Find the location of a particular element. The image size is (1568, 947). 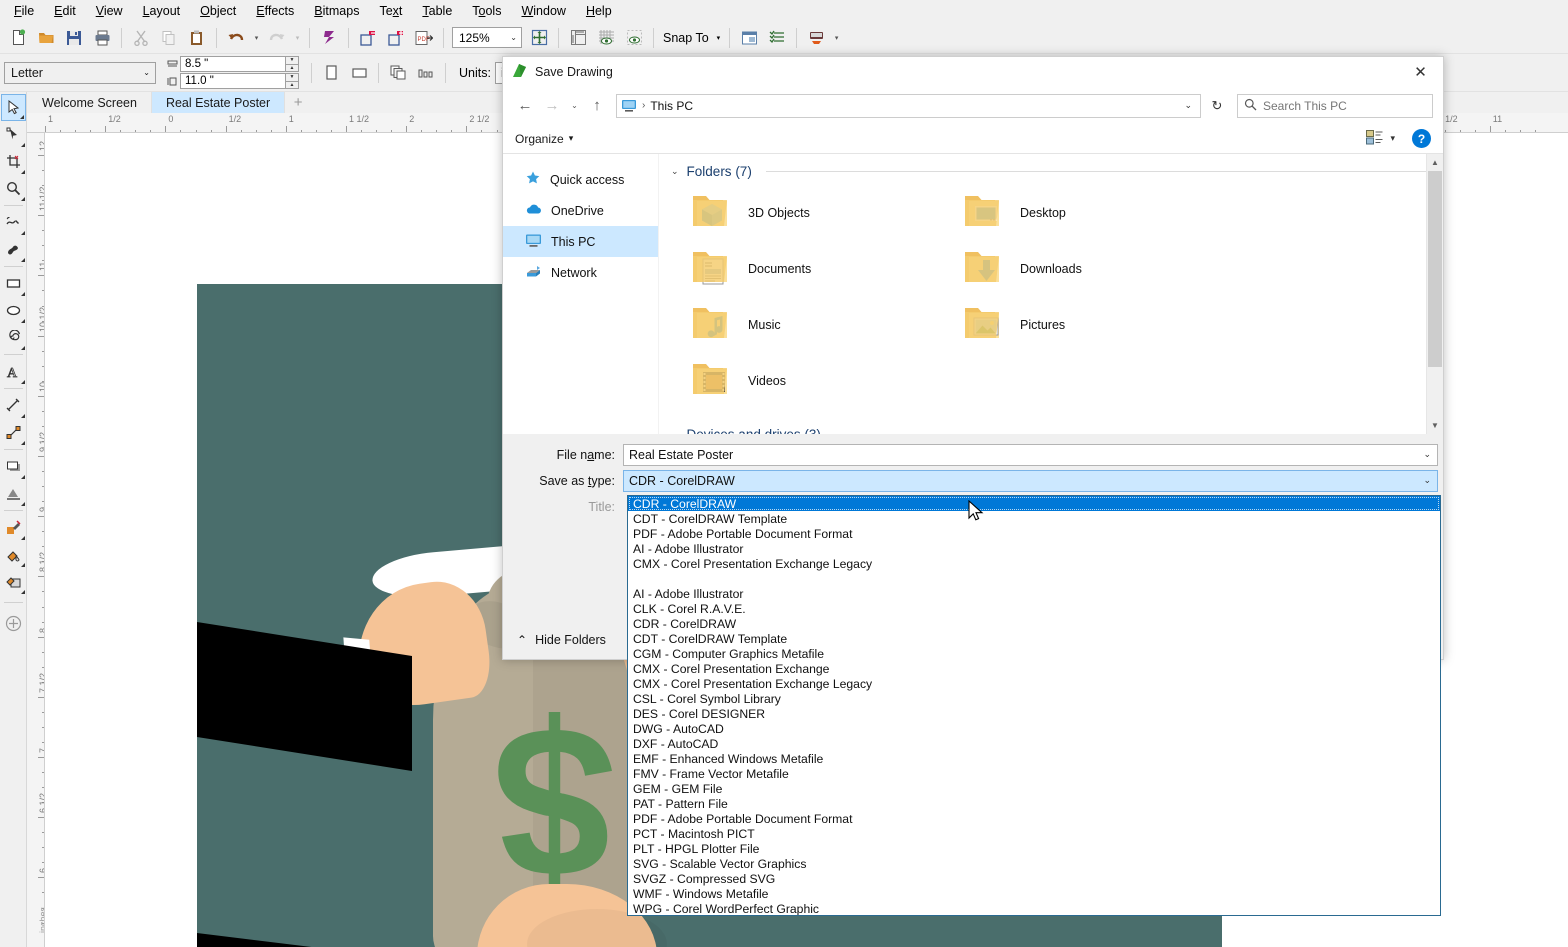

up-button: ↑ is located at coordinates (597, 106).